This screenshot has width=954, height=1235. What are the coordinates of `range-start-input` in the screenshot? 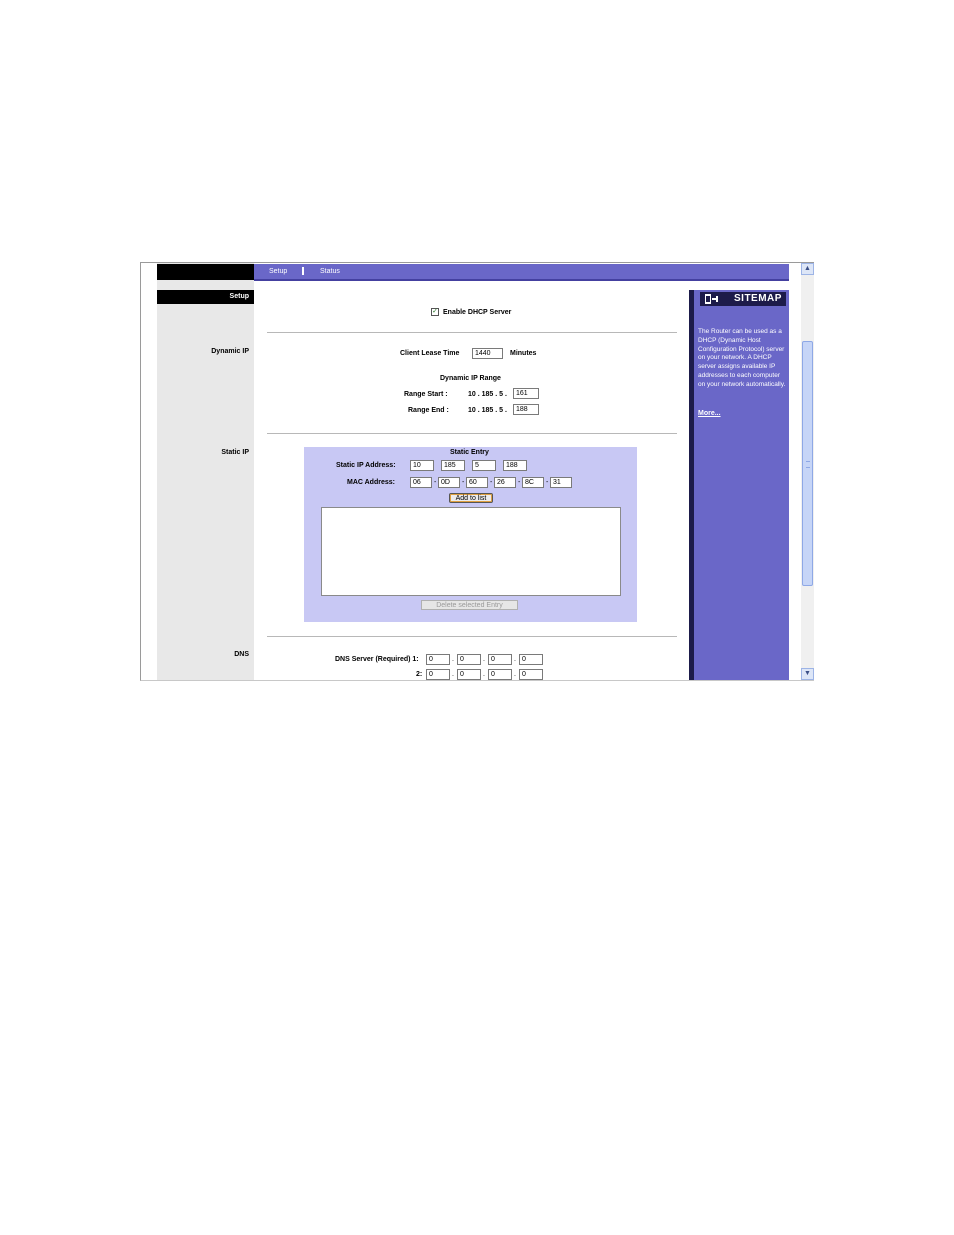 It's located at (526, 393).